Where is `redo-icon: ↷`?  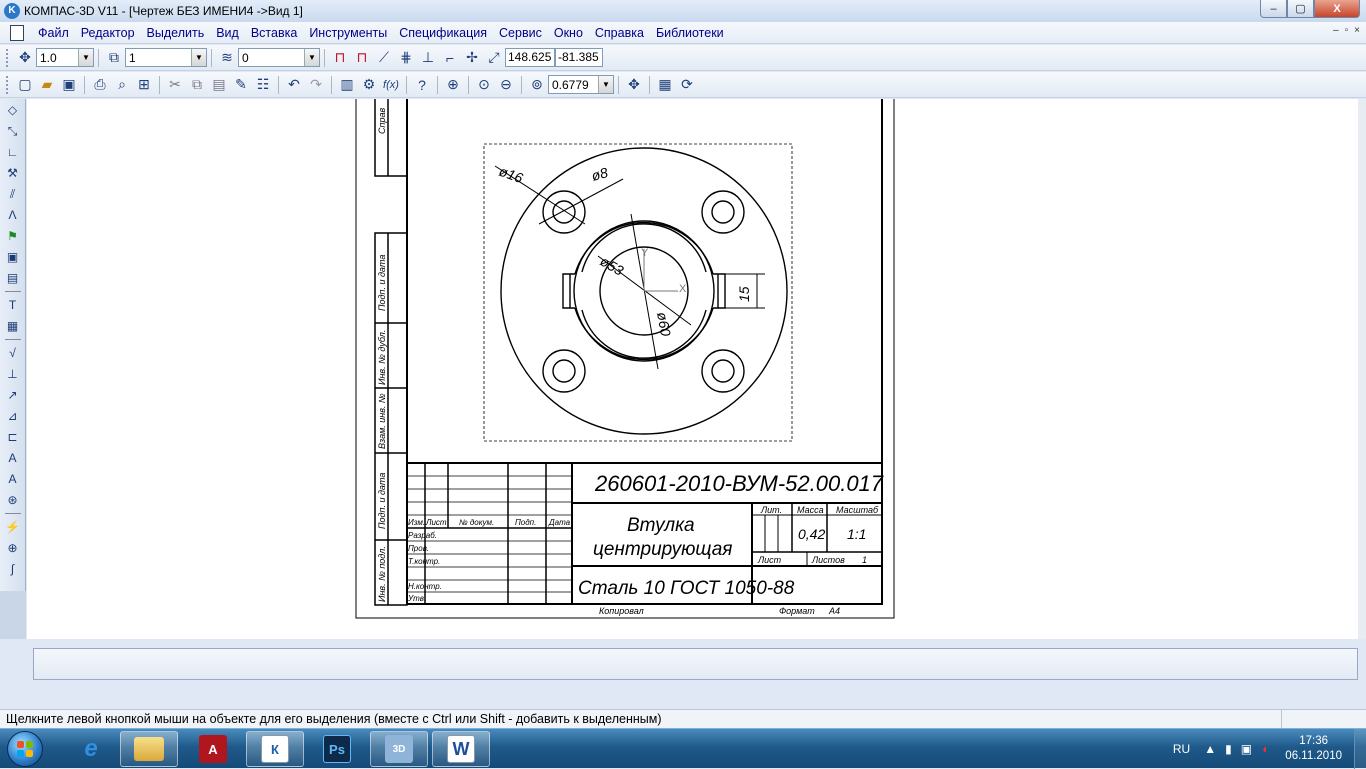
redo-icon: ↷ is located at coordinates (316, 85).